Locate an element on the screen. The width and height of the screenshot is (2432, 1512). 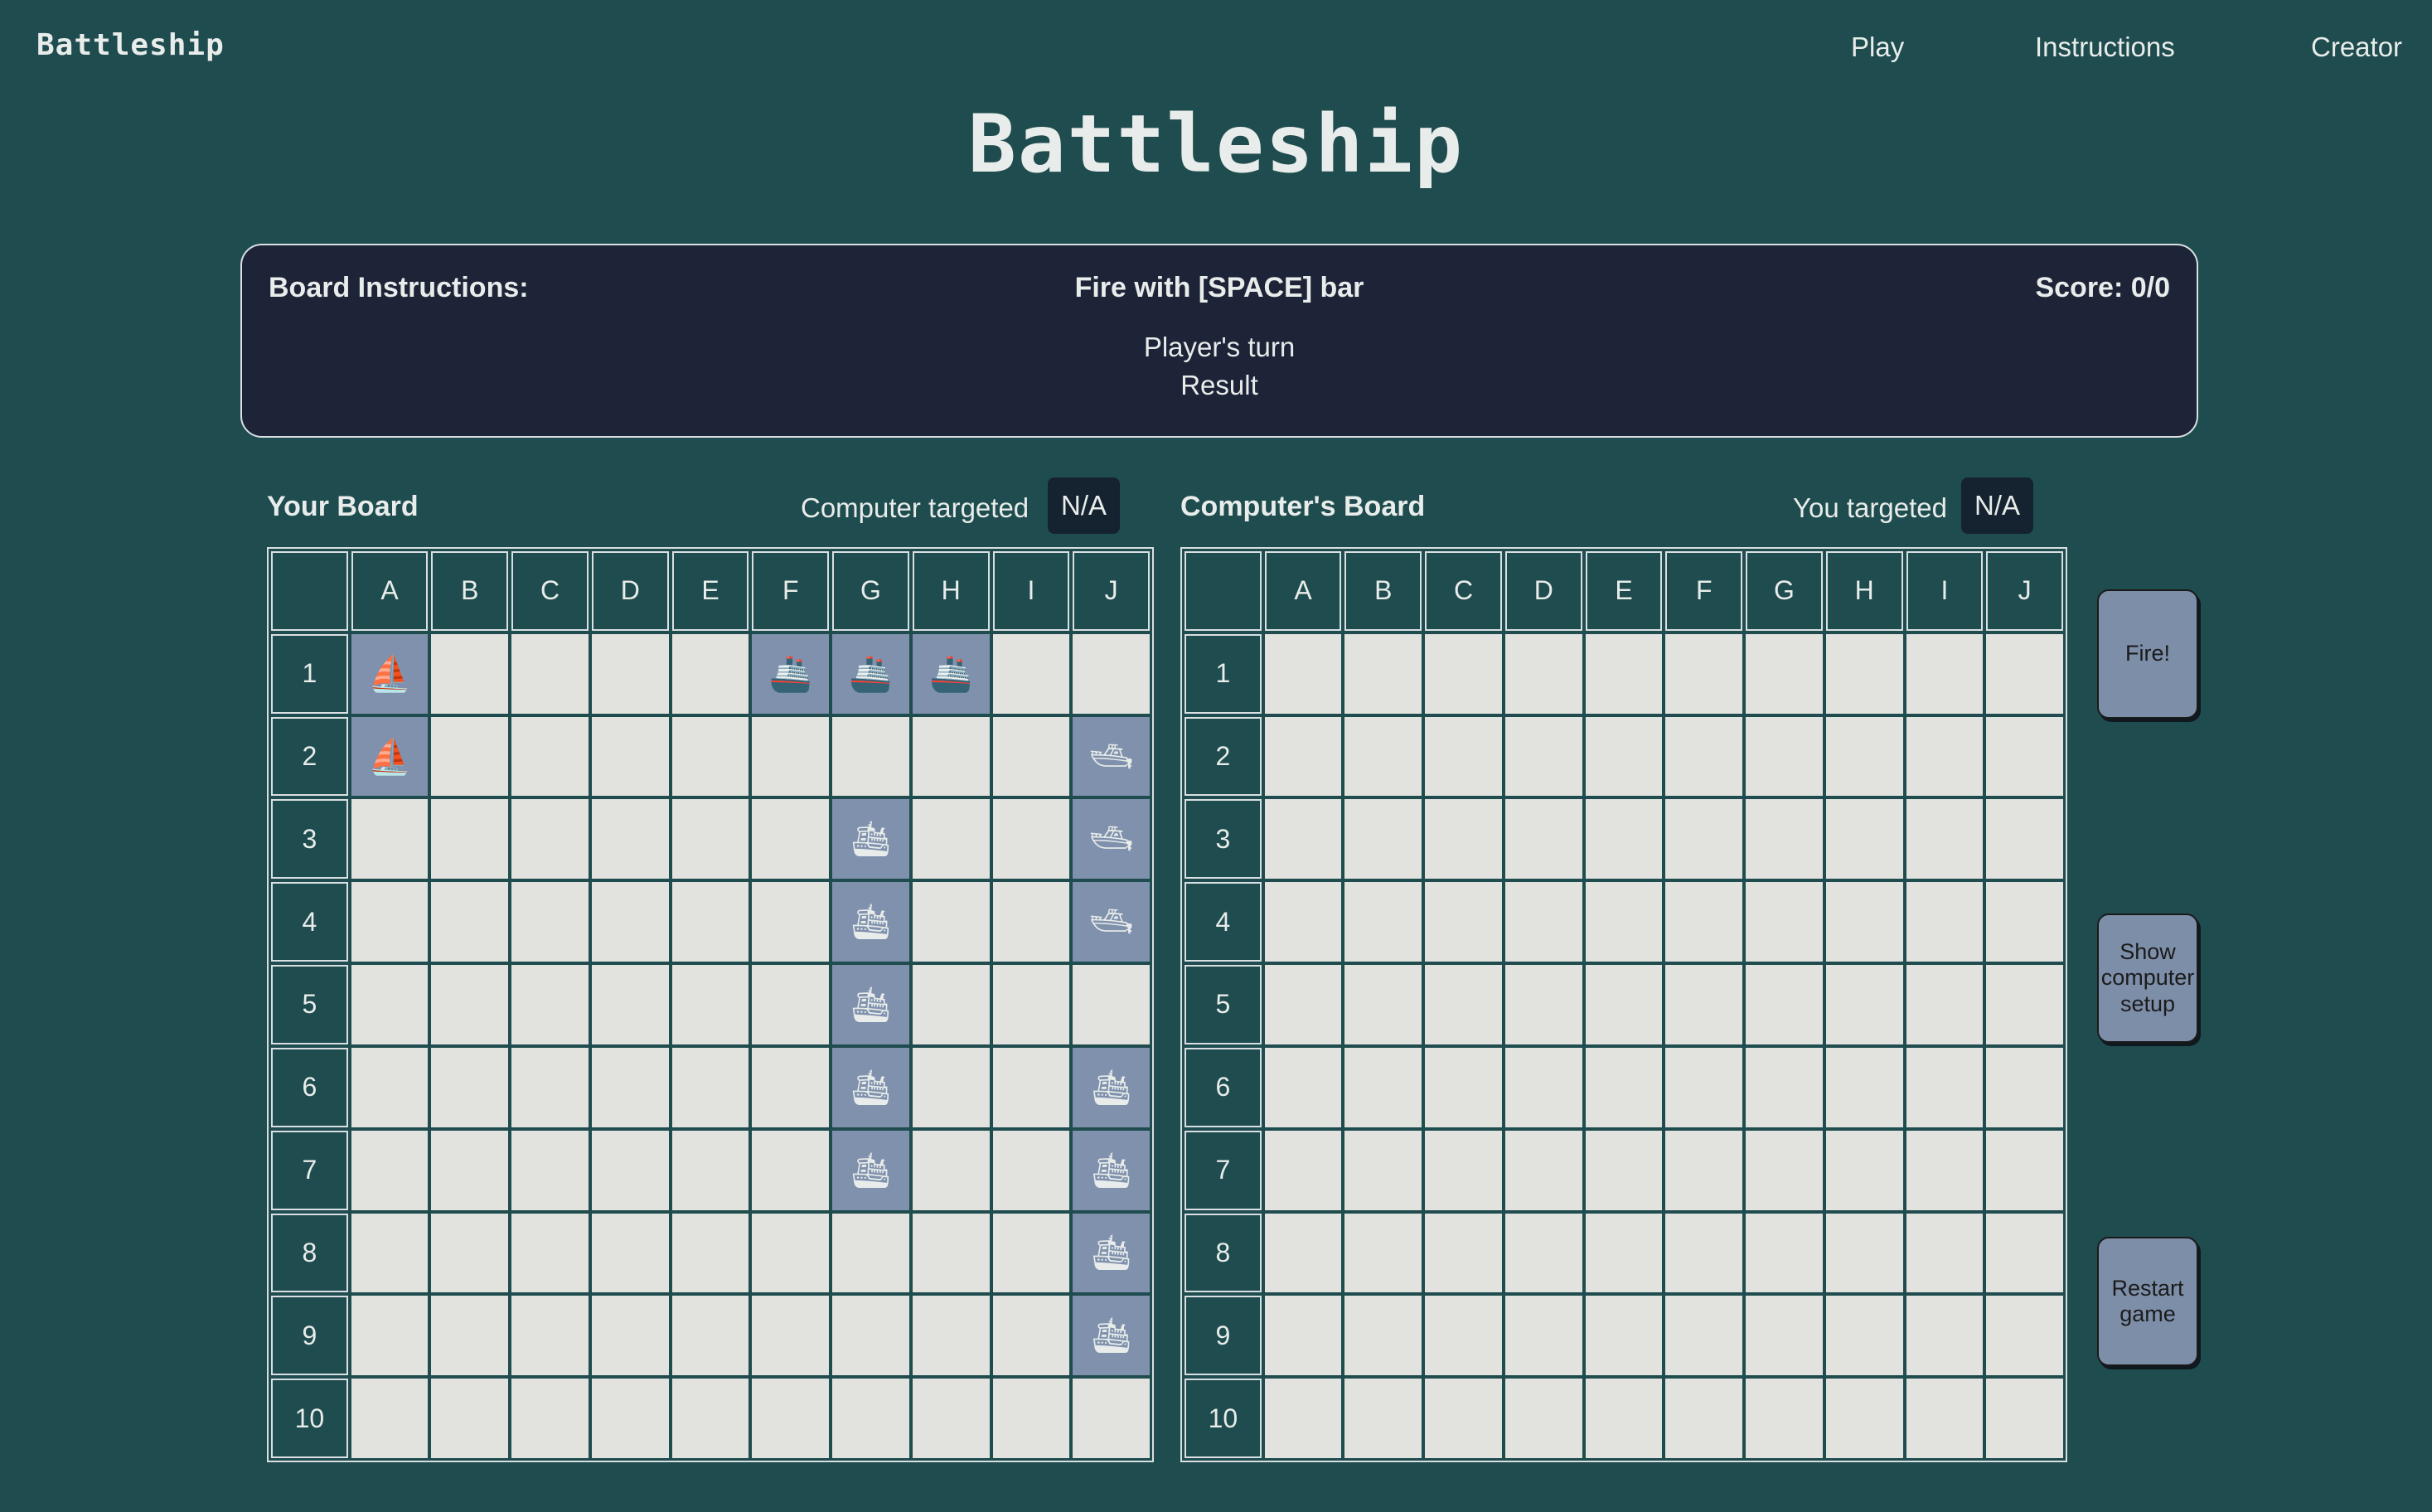
nav-link-instructions: Instructions is located at coordinates (2105, 47).